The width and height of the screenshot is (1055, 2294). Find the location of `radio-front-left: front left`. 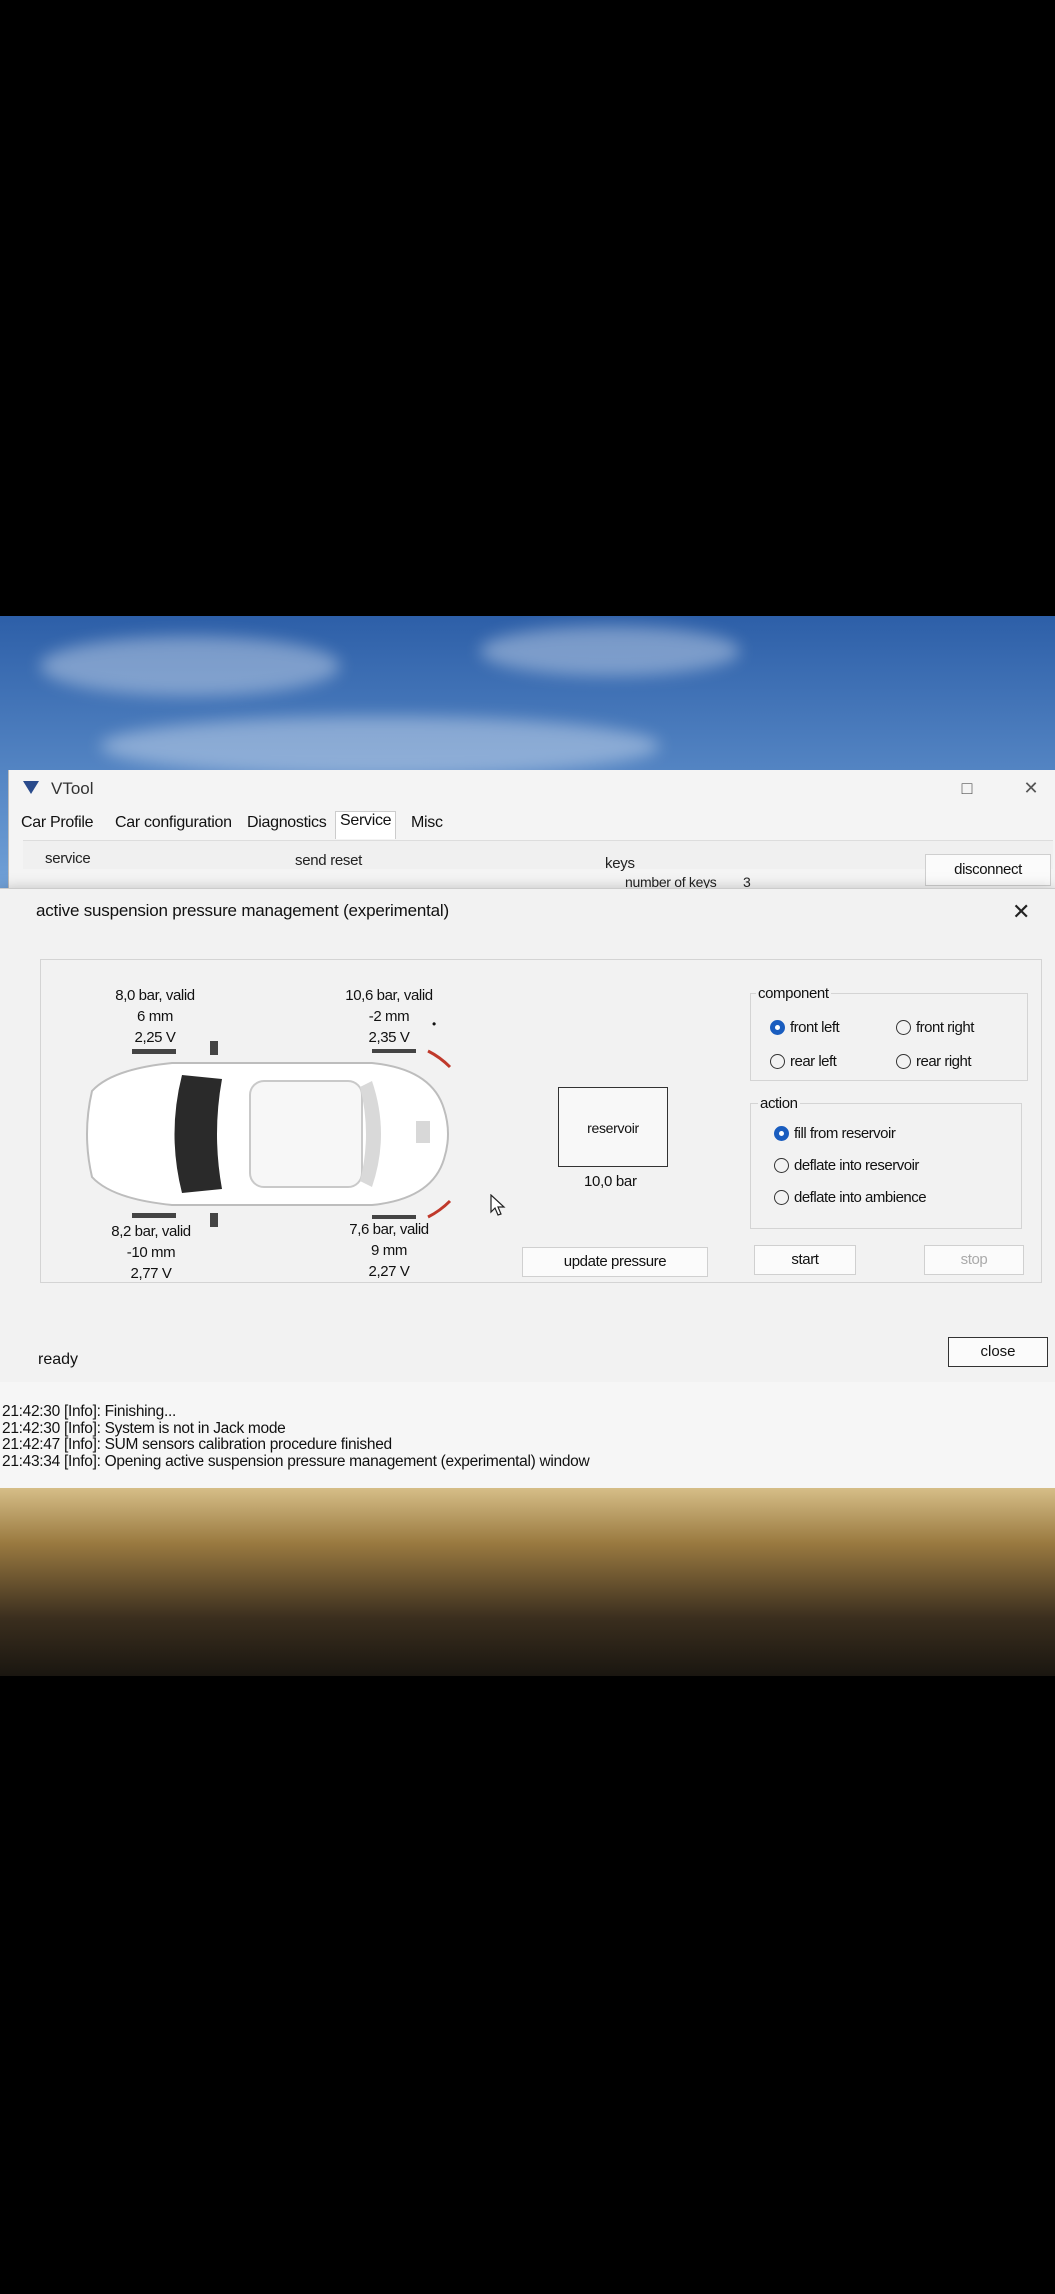

radio-front-left: front left is located at coordinates (805, 1027).